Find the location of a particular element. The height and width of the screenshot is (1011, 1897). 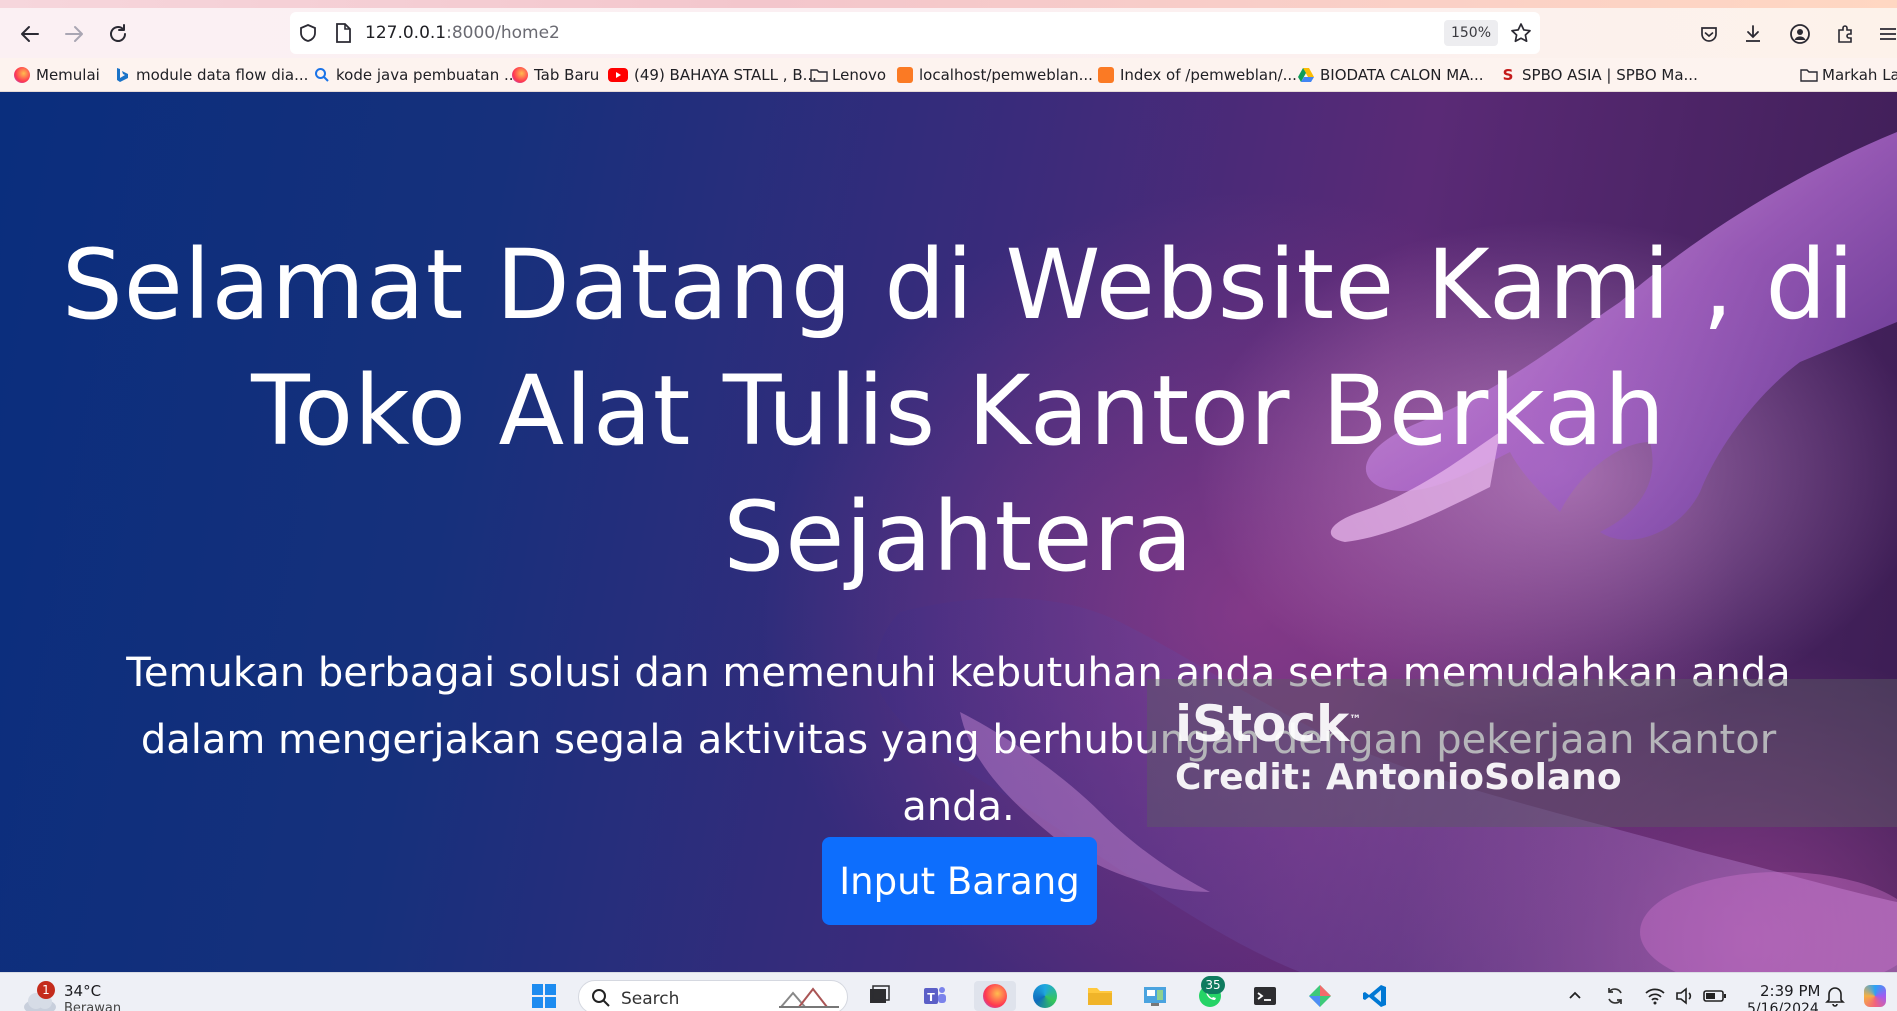

clock-time: 2:39 PM is located at coordinates (1790, 991).